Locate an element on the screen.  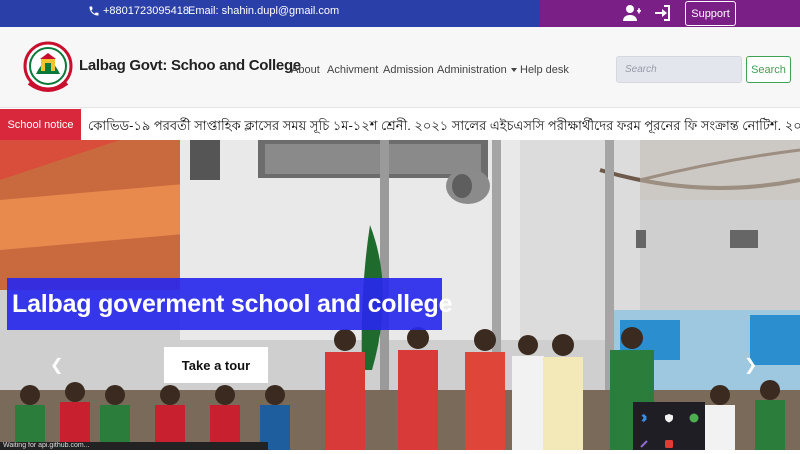
nav-achivment: Achivment is located at coordinates (352, 70).